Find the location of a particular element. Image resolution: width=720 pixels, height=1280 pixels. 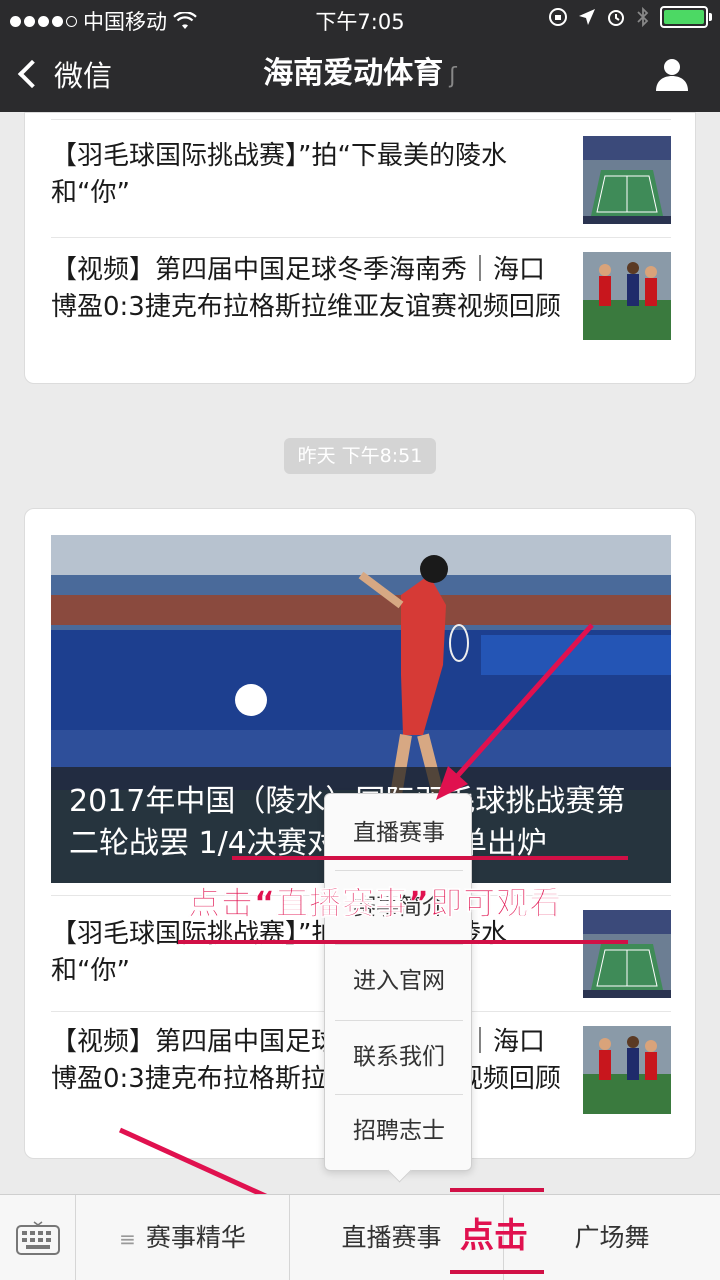

menu-item-highlights: ≡ 赛事精华 is located at coordinates (183, 1237).